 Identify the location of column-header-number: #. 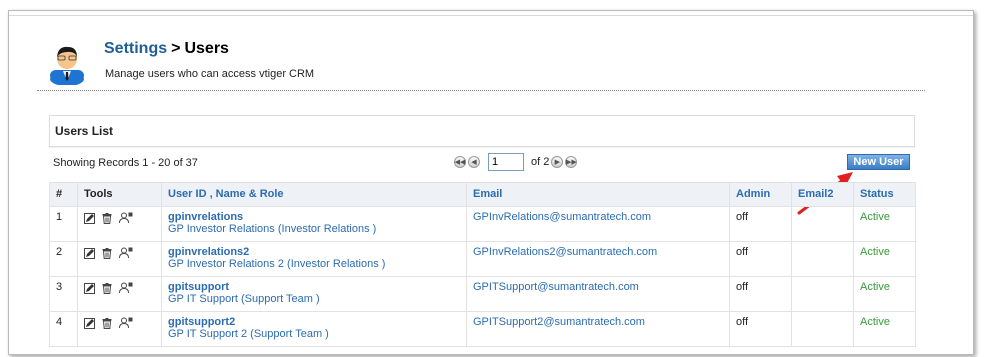
(63, 194).